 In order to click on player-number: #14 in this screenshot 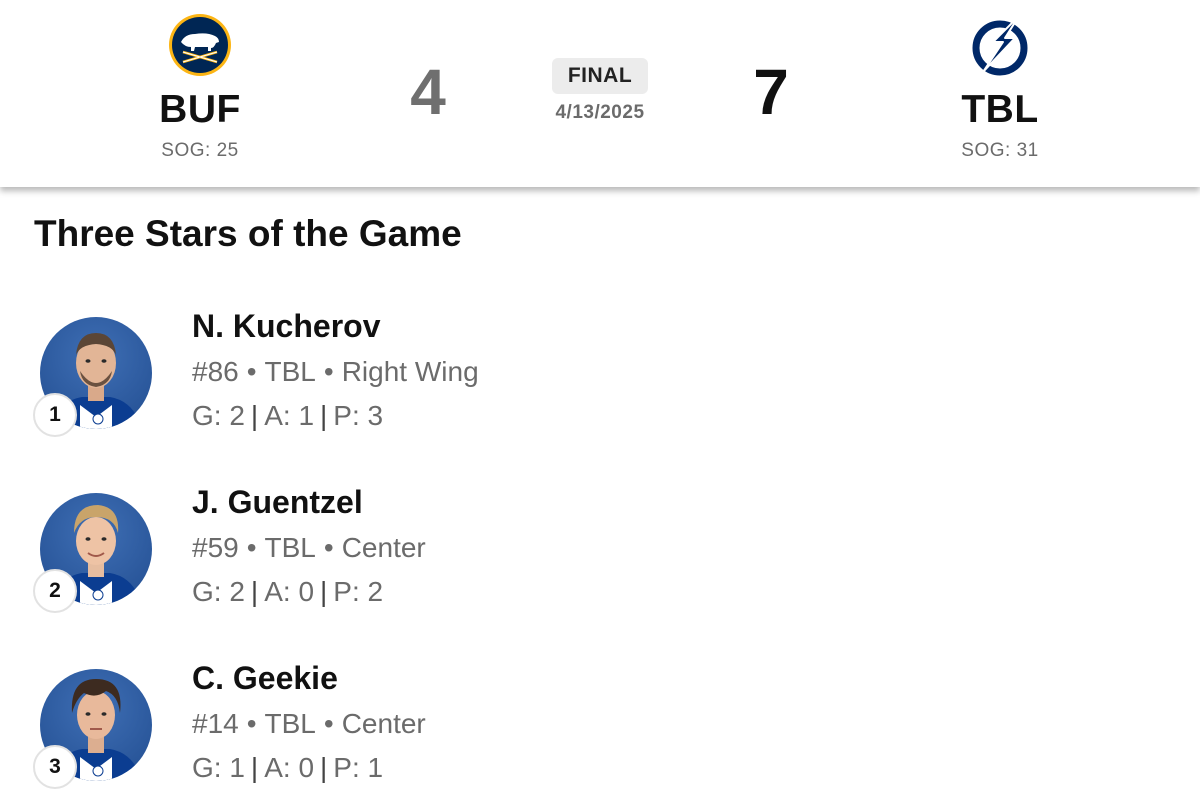, I will do `click(215, 723)`.